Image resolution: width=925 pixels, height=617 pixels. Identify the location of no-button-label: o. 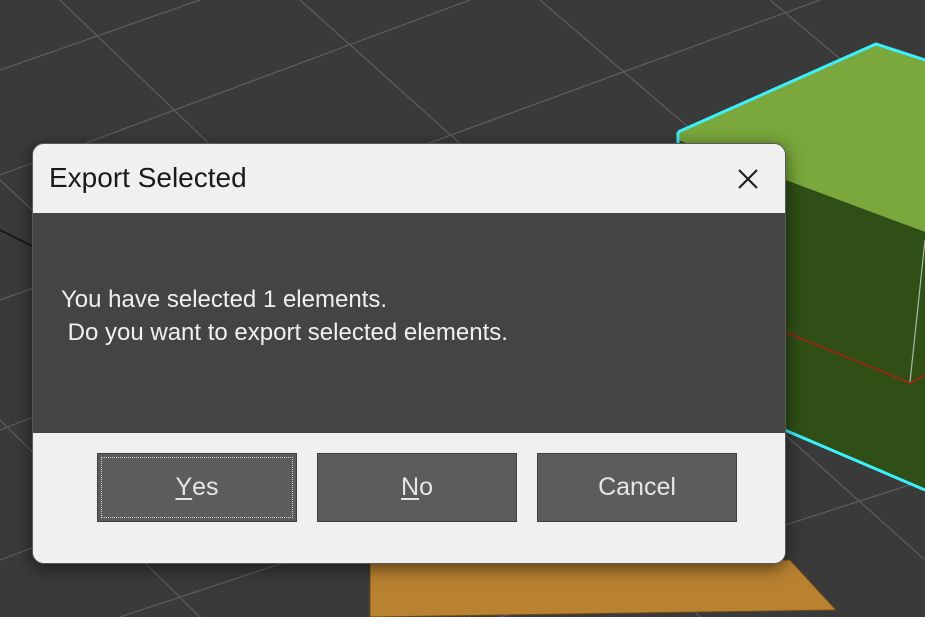
(426, 487).